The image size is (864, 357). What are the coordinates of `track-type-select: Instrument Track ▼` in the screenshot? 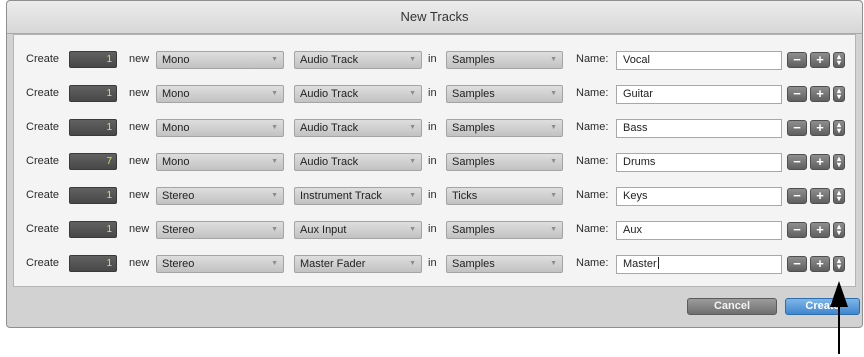 It's located at (358, 196).